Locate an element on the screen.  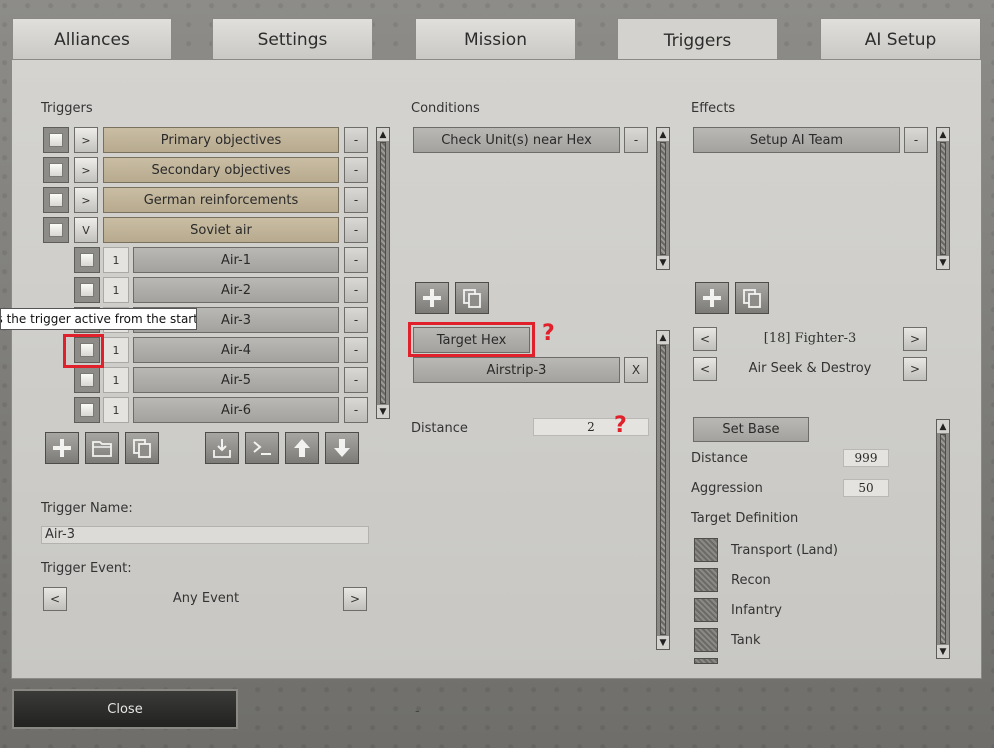
trigger-group-item: German reinforcements is located at coordinates (221, 200).